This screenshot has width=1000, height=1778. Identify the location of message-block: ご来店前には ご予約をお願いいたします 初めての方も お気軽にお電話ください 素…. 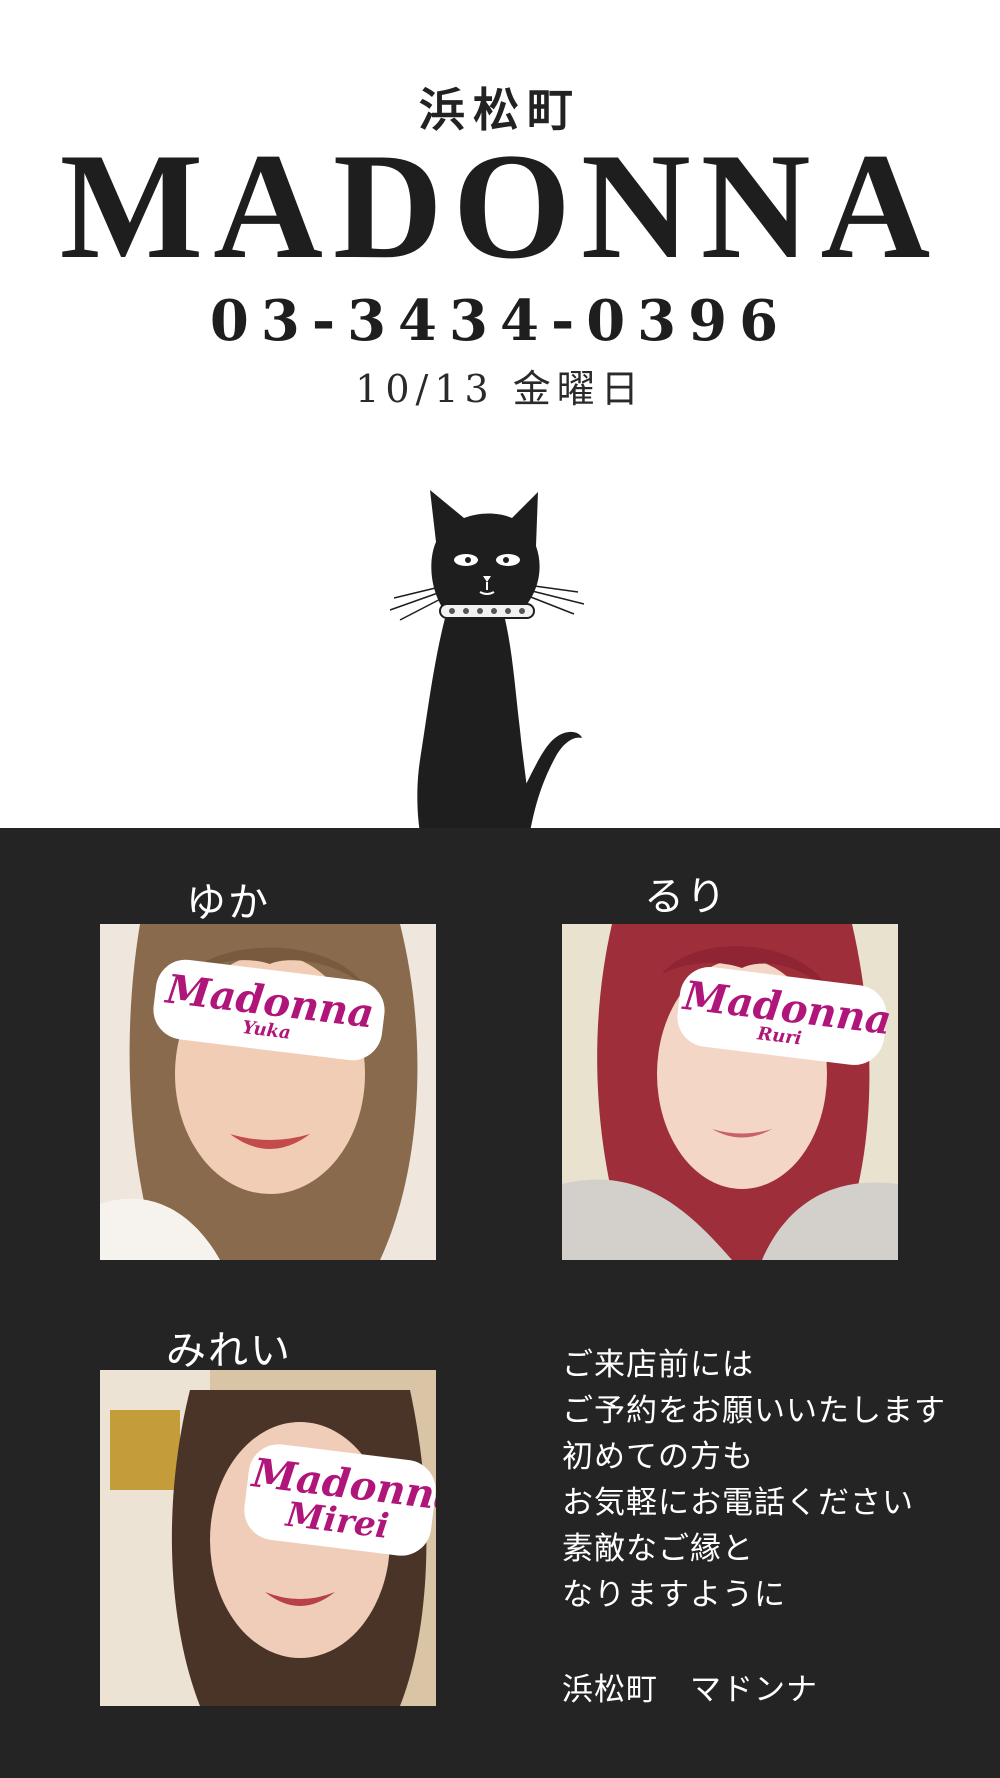
(772, 1480).